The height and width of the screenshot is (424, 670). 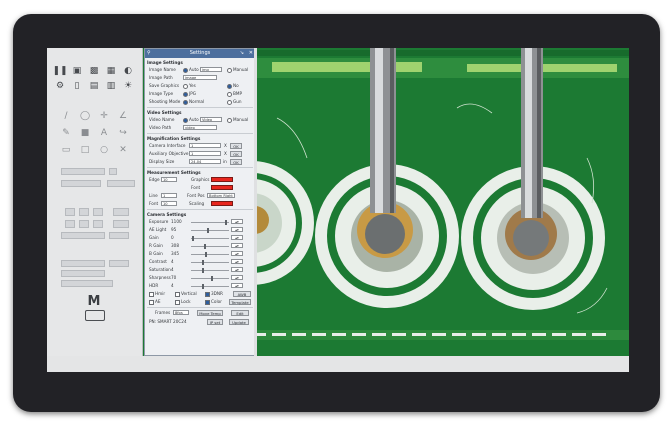 What do you see at coordinates (104, 133) in the screenshot?
I see `text-icon: A` at bounding box center [104, 133].